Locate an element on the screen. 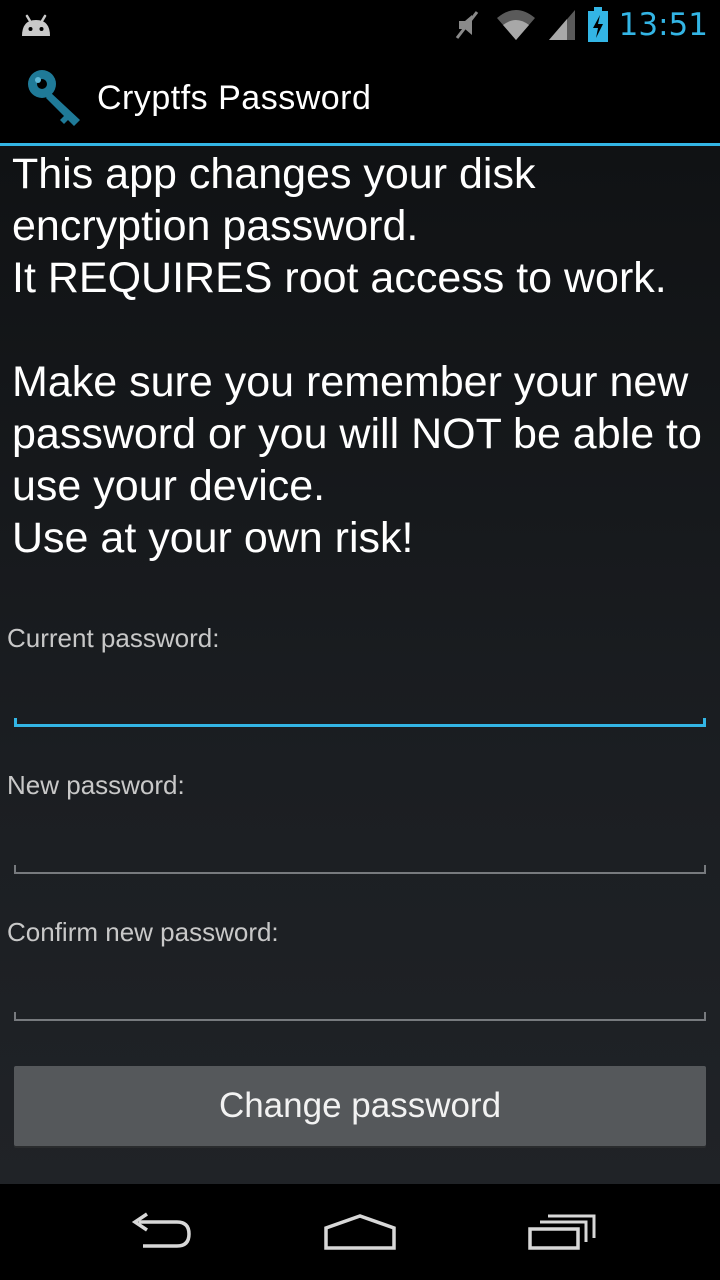 The height and width of the screenshot is (1280, 720). status-icons: 13:51 is located at coordinates (579, 25).